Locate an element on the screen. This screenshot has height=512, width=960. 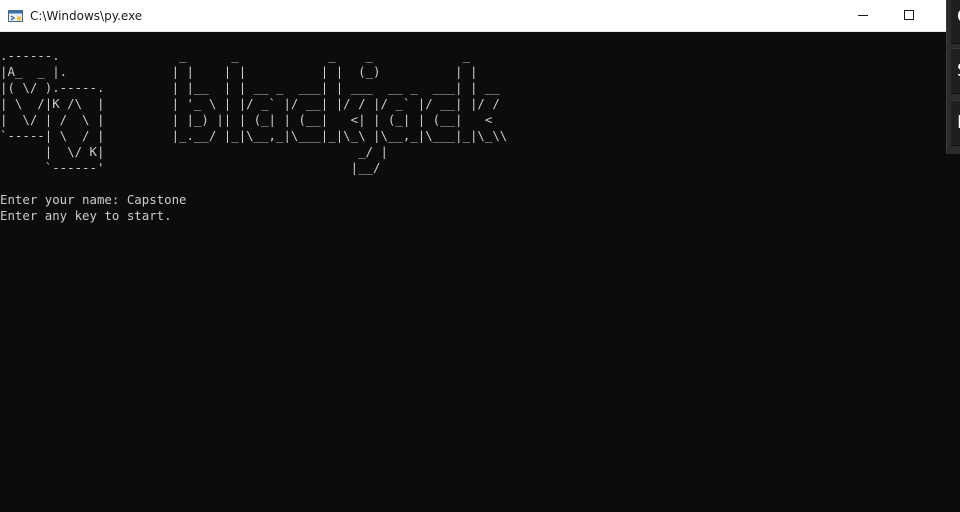
title-bar: C:\Windows\py.exe is located at coordinates (473, 16).